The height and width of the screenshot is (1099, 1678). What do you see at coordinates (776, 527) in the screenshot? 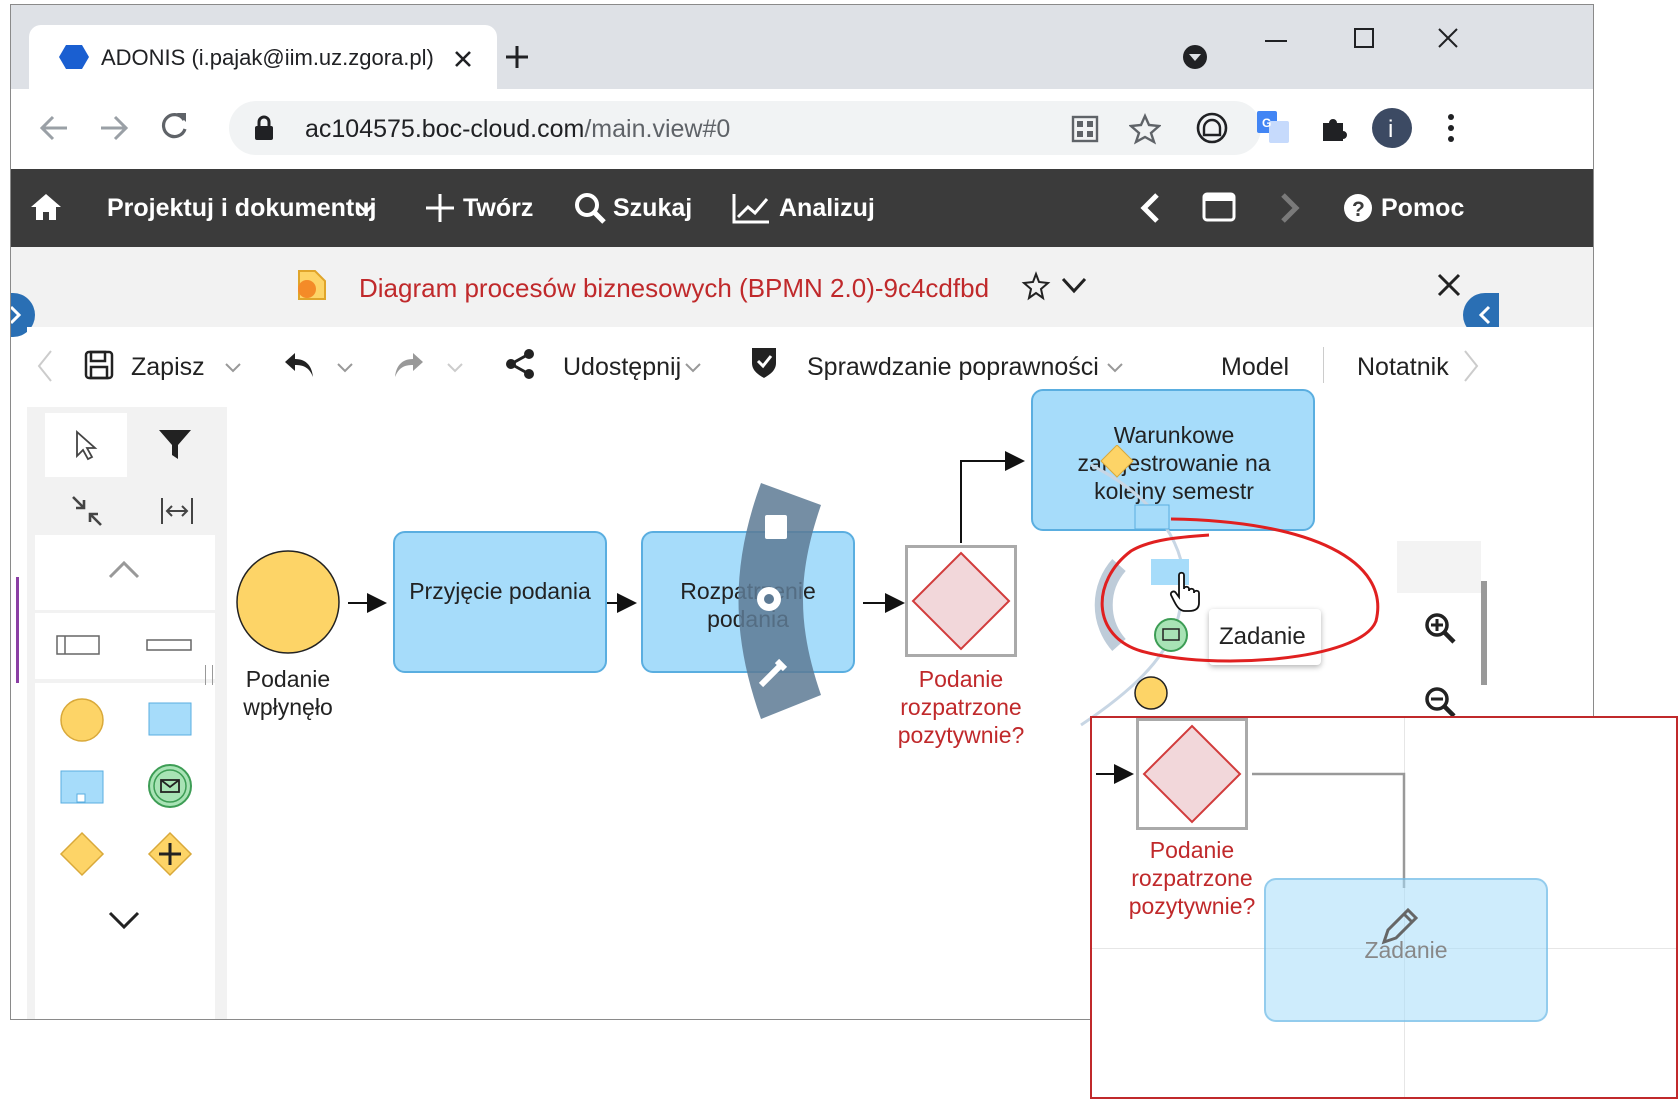
I see `document-icon` at bounding box center [776, 527].